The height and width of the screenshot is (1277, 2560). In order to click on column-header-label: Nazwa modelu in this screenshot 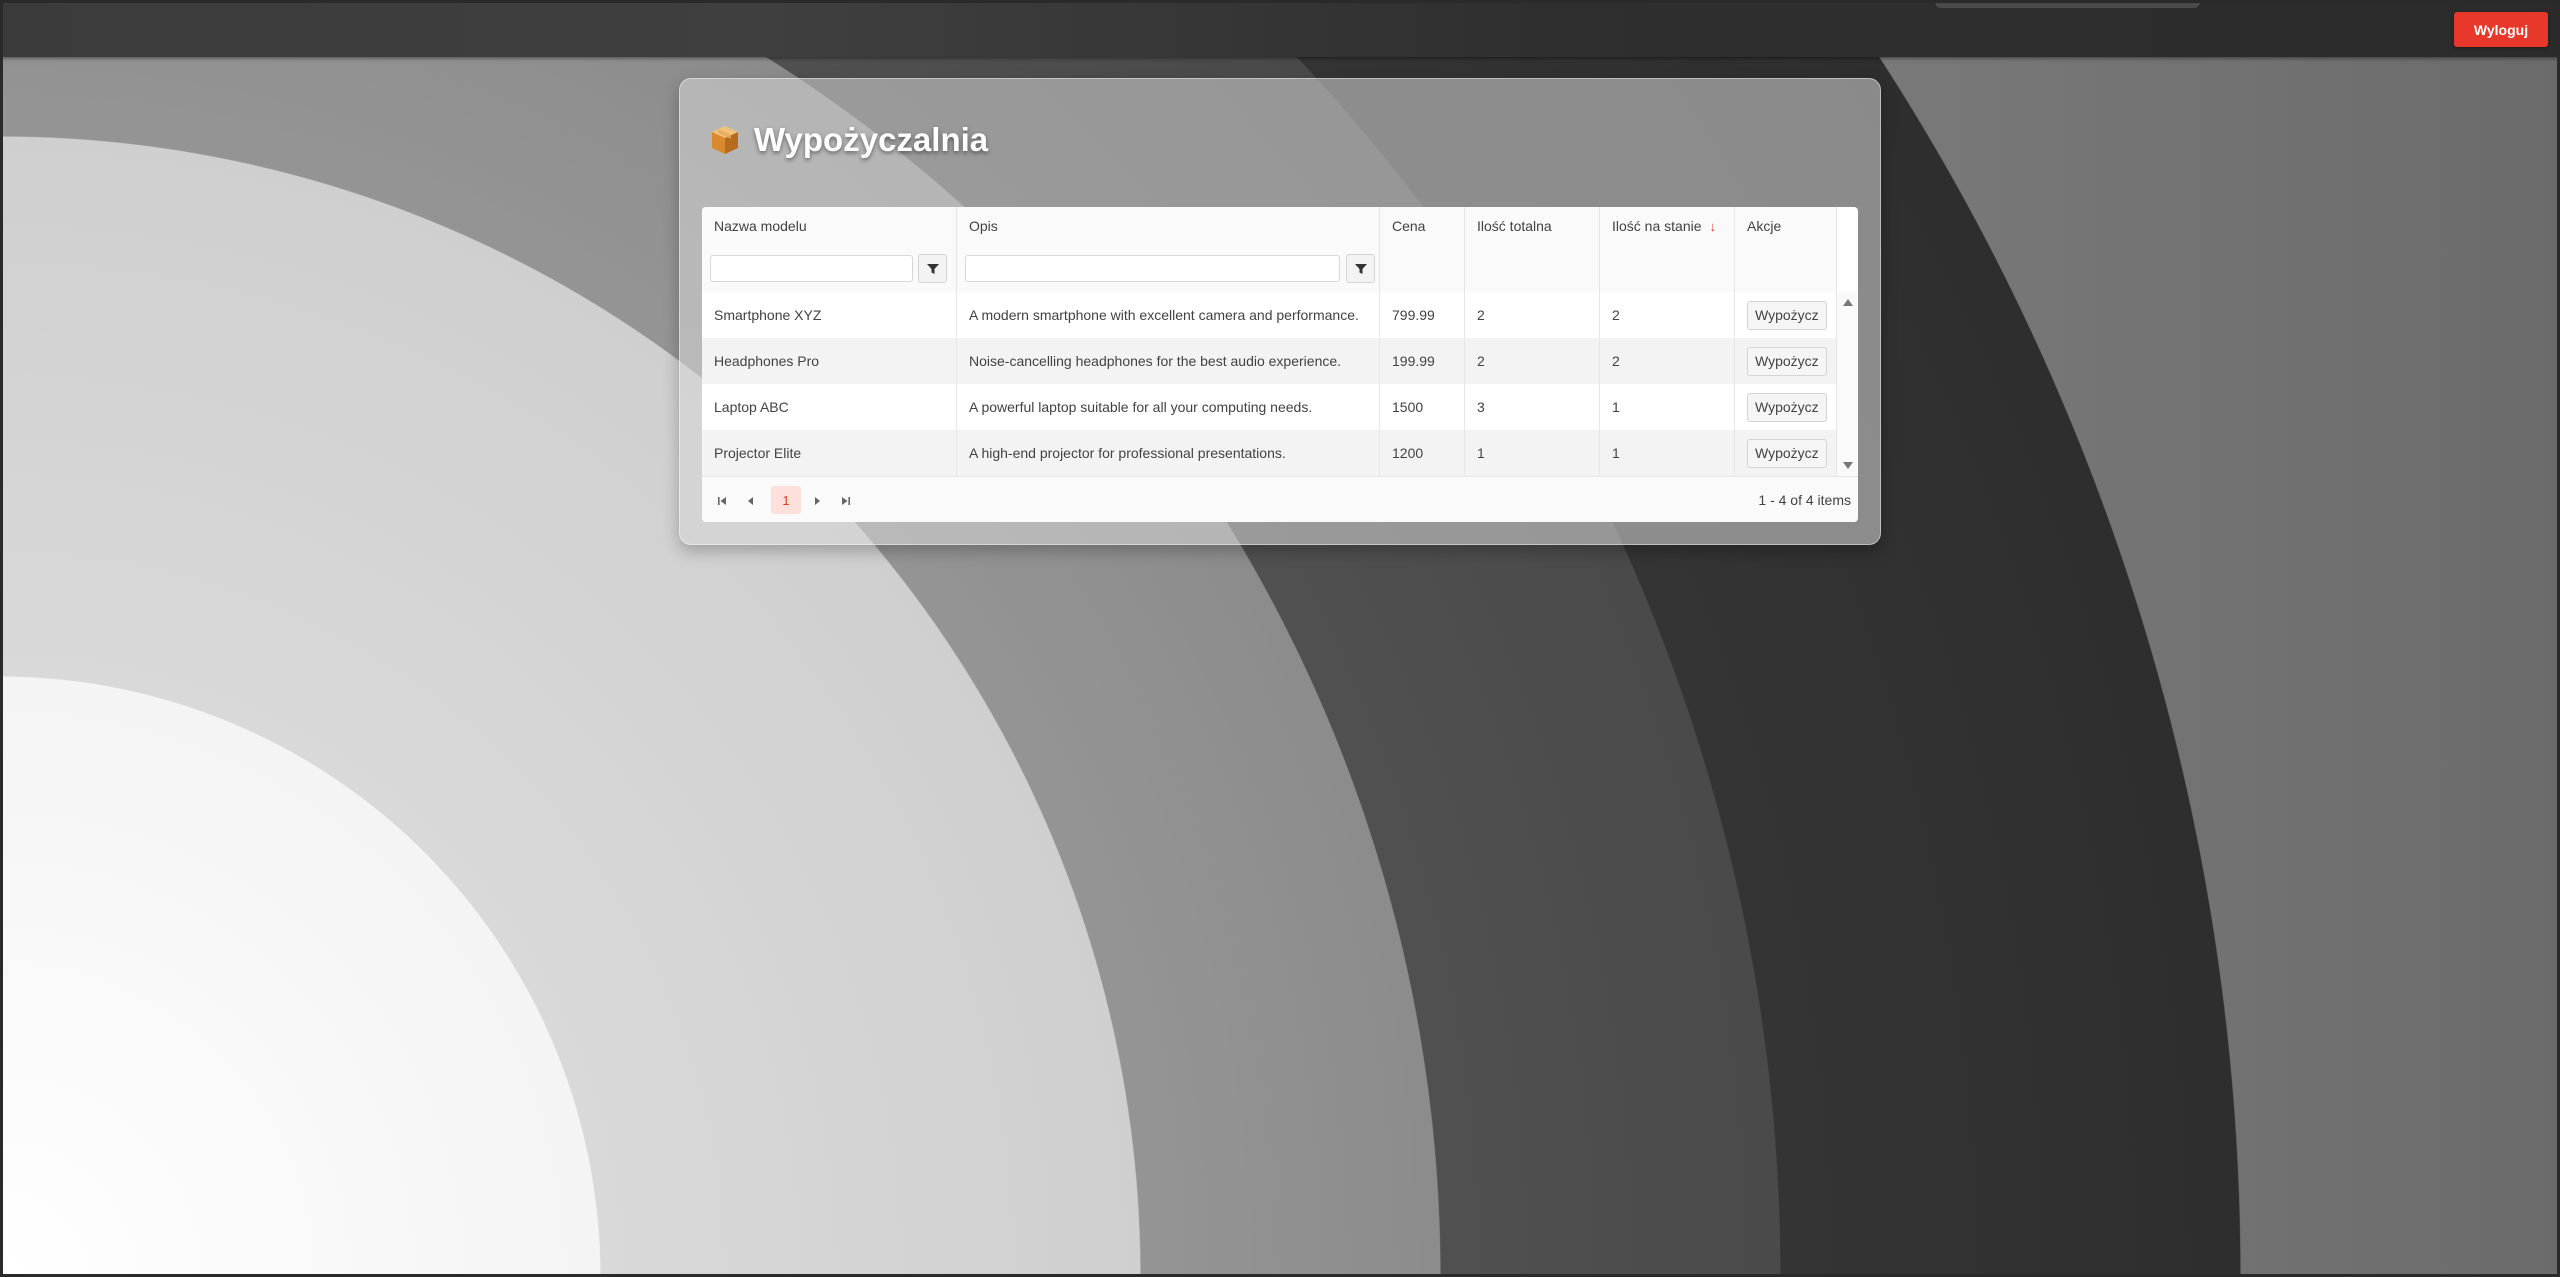, I will do `click(760, 226)`.